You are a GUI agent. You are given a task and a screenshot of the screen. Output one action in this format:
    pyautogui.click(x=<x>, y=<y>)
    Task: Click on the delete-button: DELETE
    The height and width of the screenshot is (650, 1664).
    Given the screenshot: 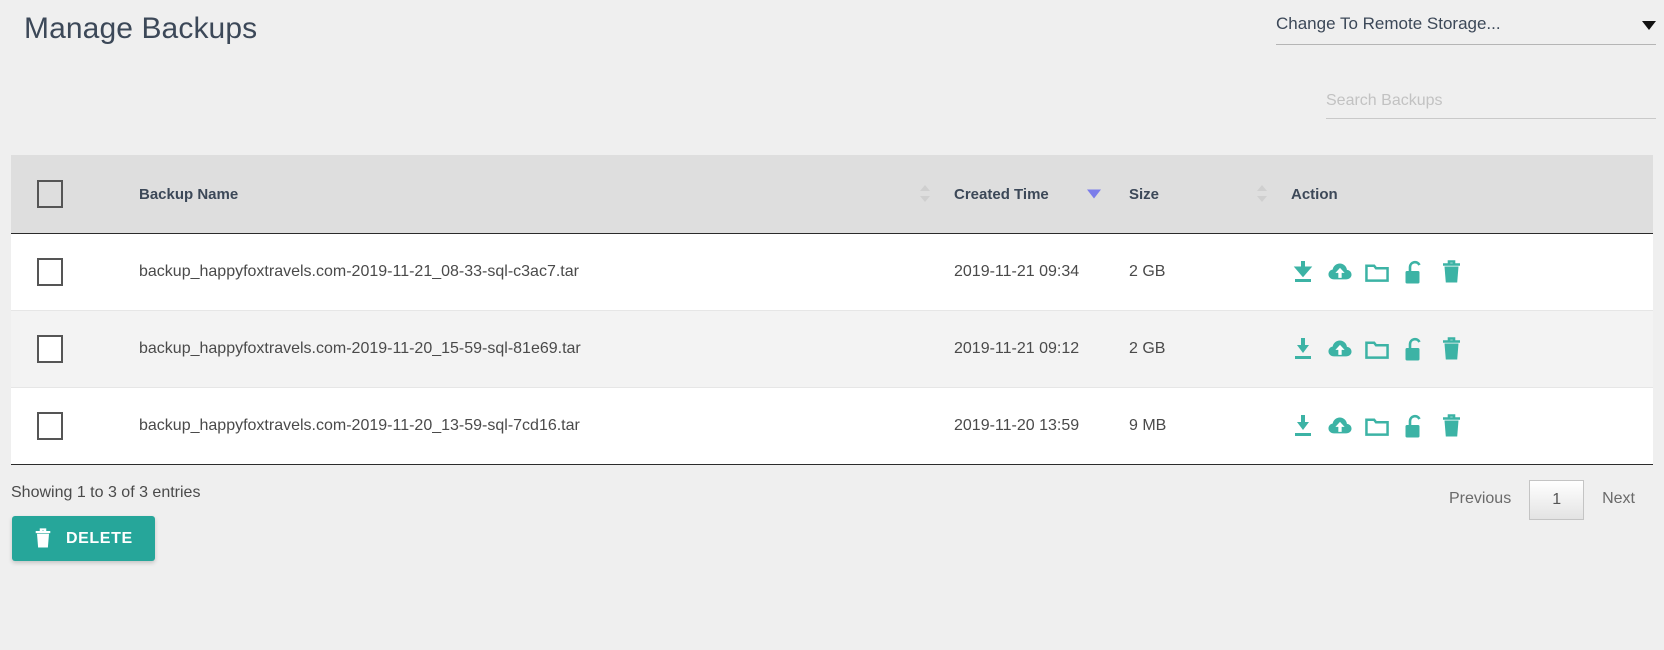 What is the action you would take?
    pyautogui.click(x=83, y=538)
    